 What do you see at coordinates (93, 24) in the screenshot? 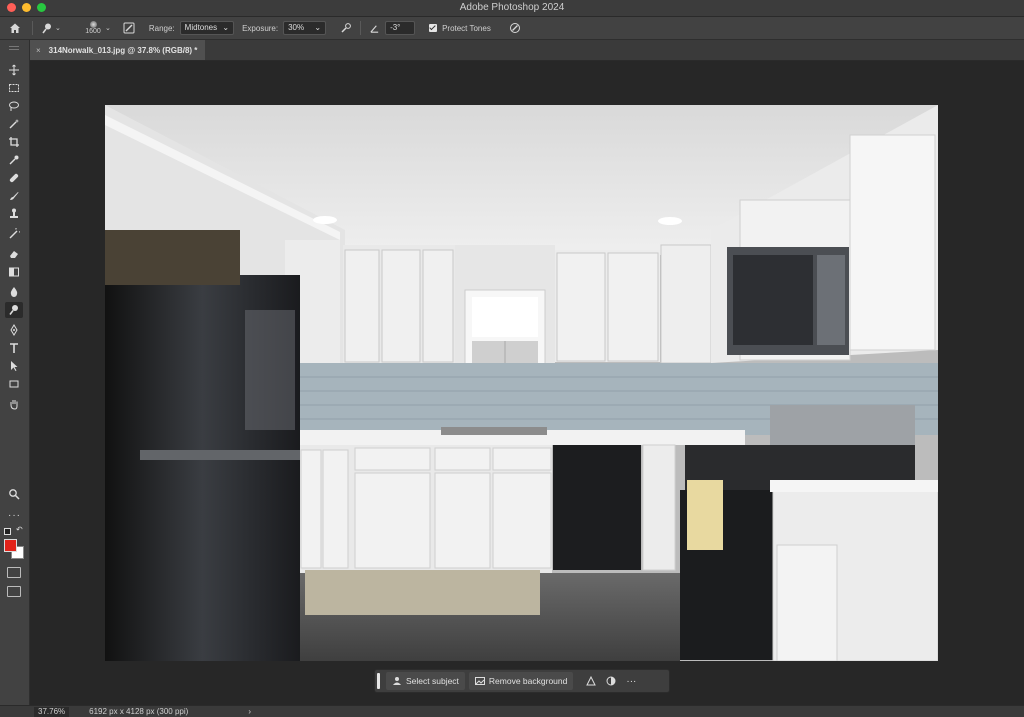
I see `brush-dot-icon` at bounding box center [93, 24].